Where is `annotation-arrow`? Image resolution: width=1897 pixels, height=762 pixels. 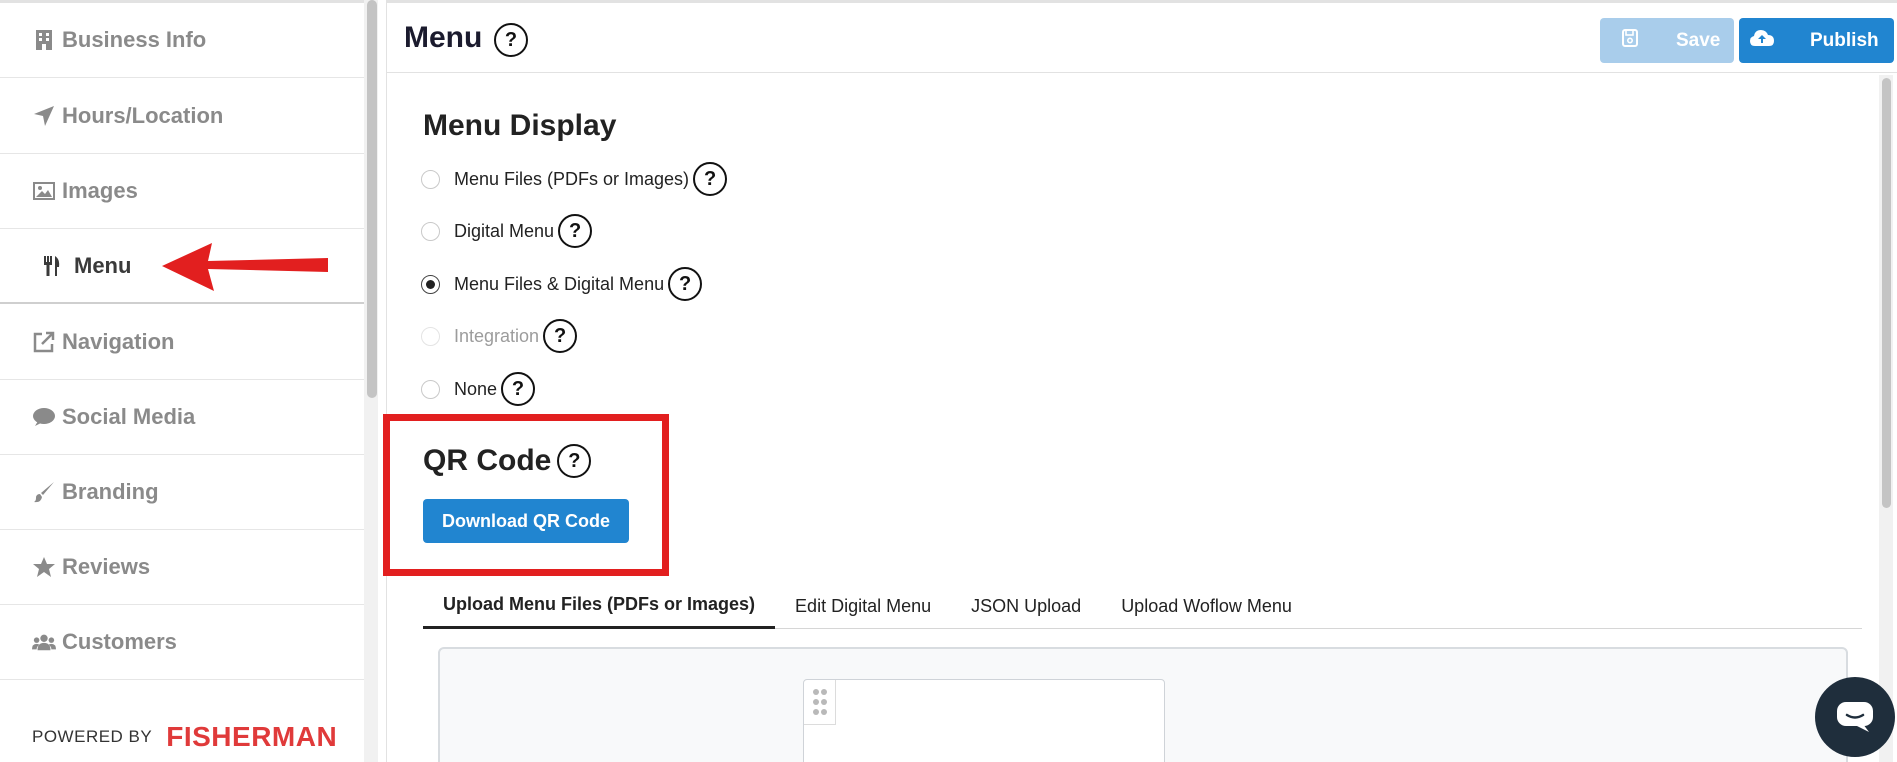 annotation-arrow is located at coordinates (245, 267).